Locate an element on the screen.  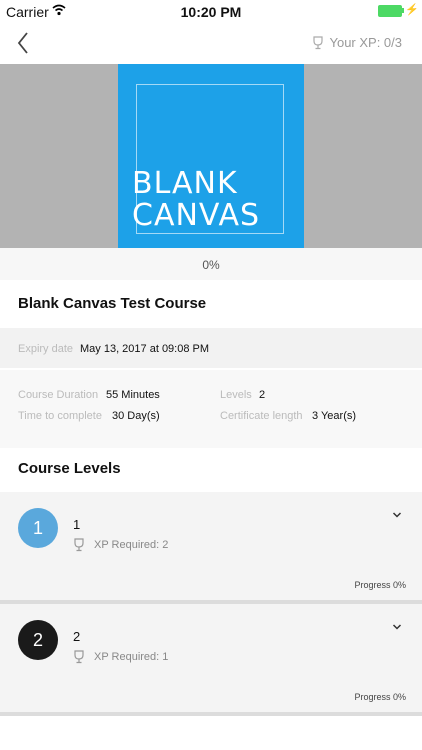
divider is located at coordinates (211, 714).